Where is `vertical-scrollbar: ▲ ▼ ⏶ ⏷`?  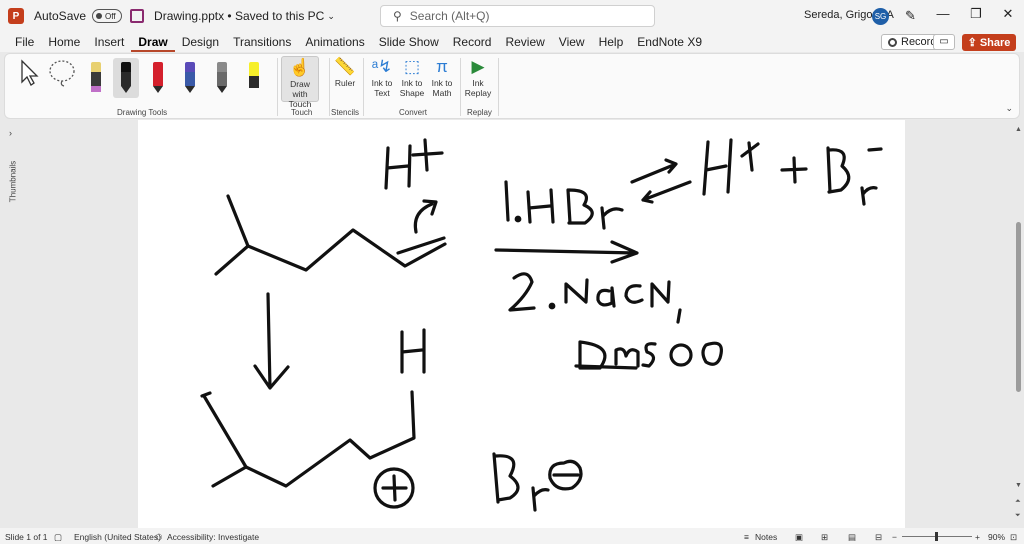 vertical-scrollbar: ▲ ▼ ⏶ ⏷ is located at coordinates (1018, 324).